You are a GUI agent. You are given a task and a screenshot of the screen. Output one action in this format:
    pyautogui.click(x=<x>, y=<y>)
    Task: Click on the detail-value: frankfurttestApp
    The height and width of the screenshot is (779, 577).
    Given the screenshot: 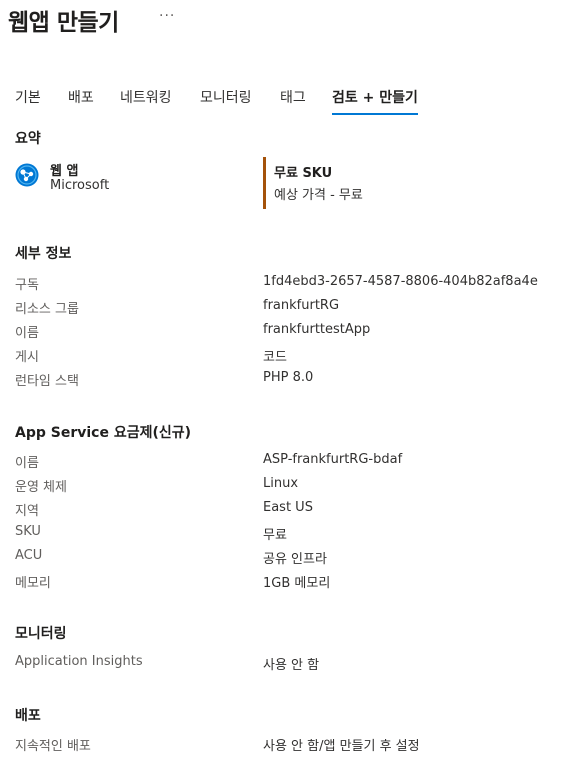 What is the action you would take?
    pyautogui.click(x=317, y=329)
    